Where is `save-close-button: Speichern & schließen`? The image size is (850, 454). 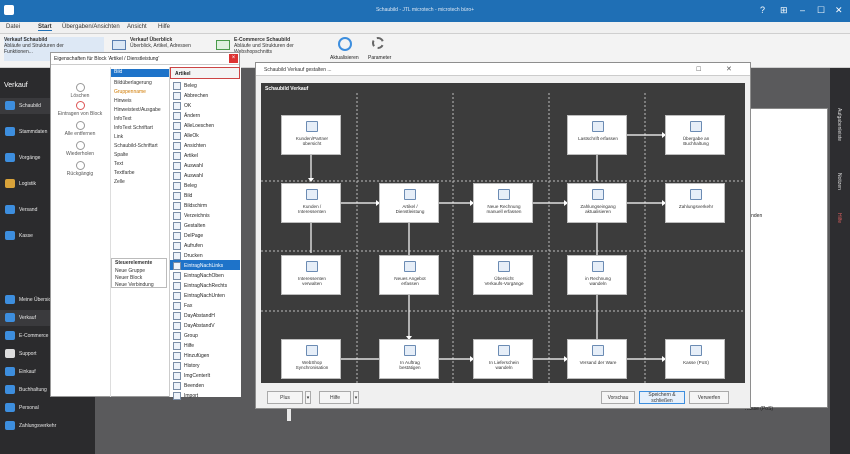
save-close-button: Speichern & schließen is located at coordinates (662, 397).